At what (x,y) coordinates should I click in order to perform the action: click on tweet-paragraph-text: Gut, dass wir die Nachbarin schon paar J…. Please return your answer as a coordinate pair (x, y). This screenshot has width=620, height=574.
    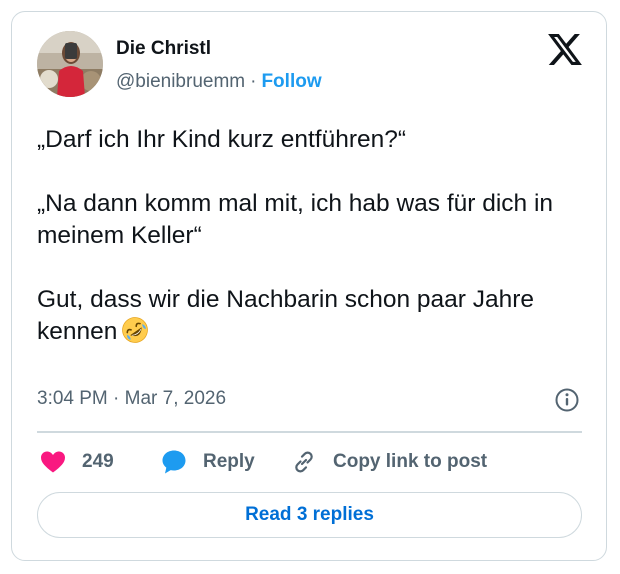
    Looking at the image, I should click on (286, 315).